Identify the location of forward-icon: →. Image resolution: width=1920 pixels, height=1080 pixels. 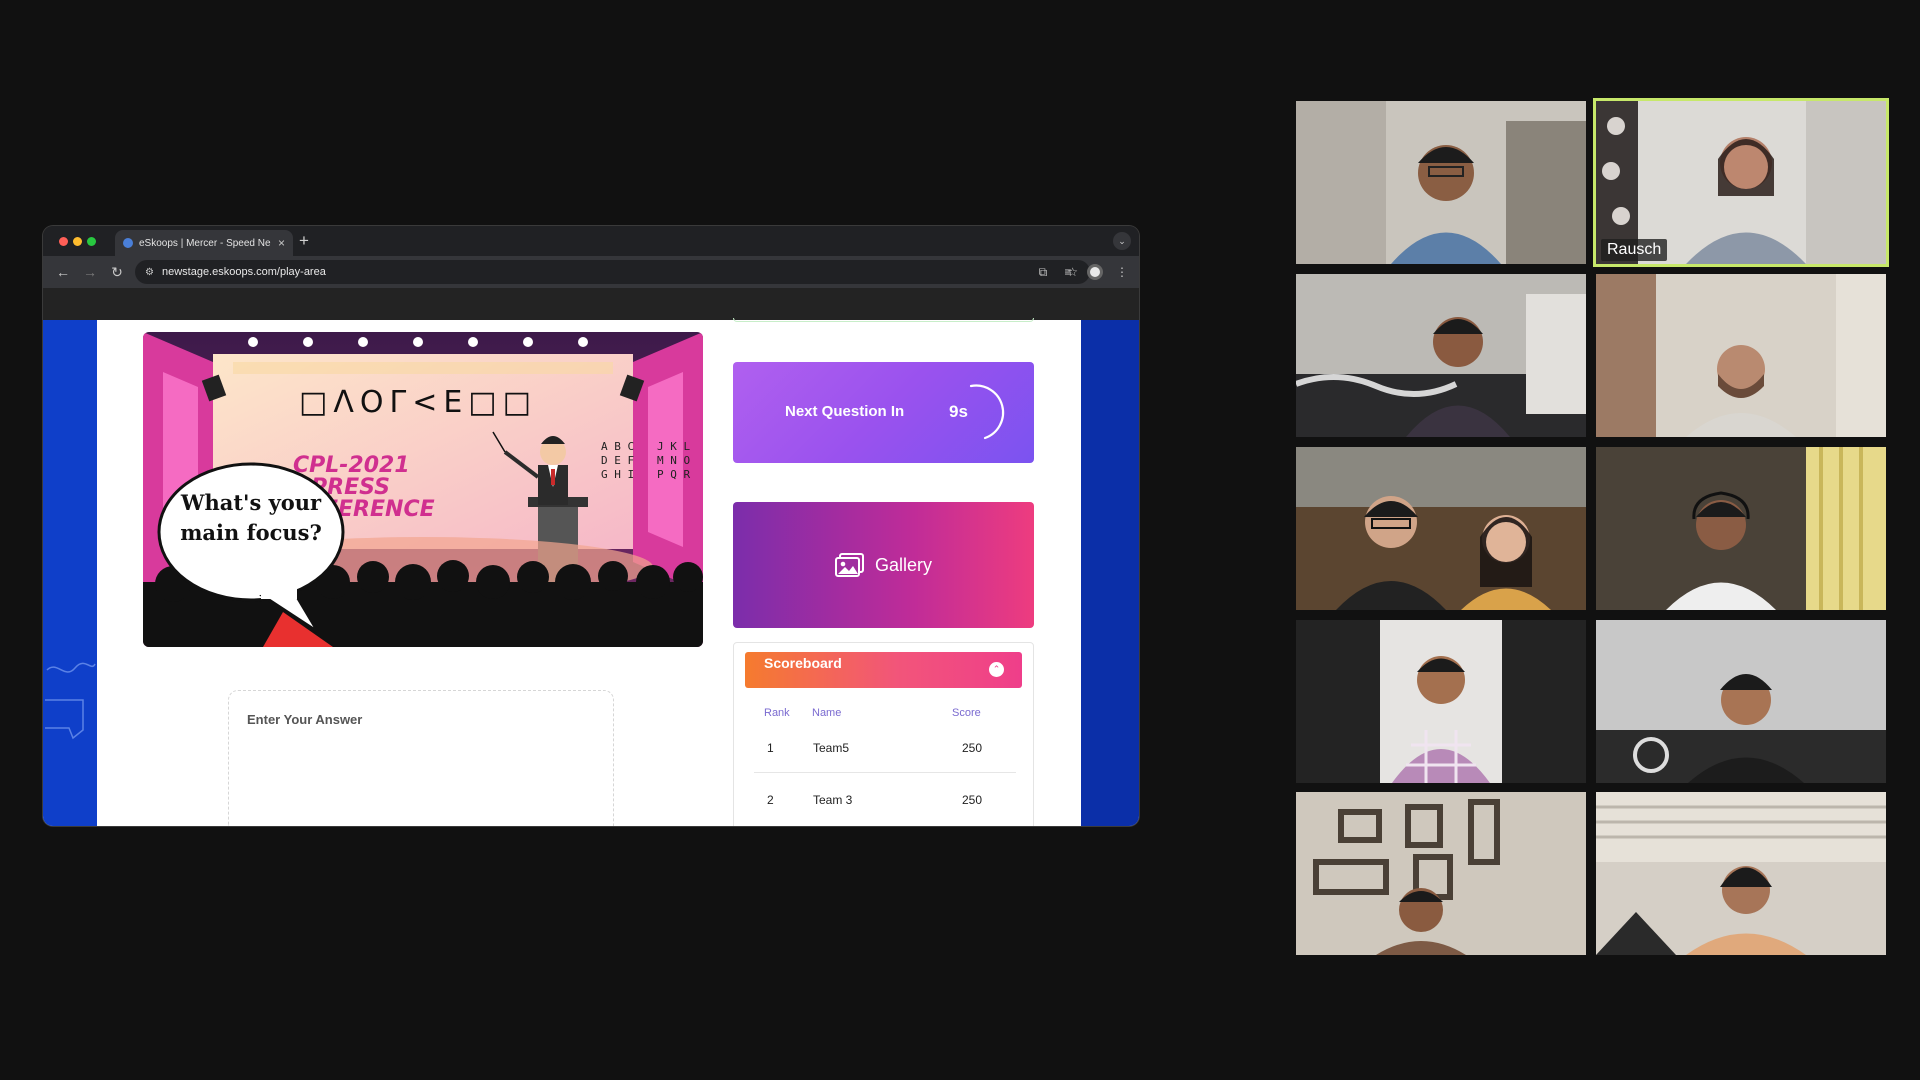
(90, 272).